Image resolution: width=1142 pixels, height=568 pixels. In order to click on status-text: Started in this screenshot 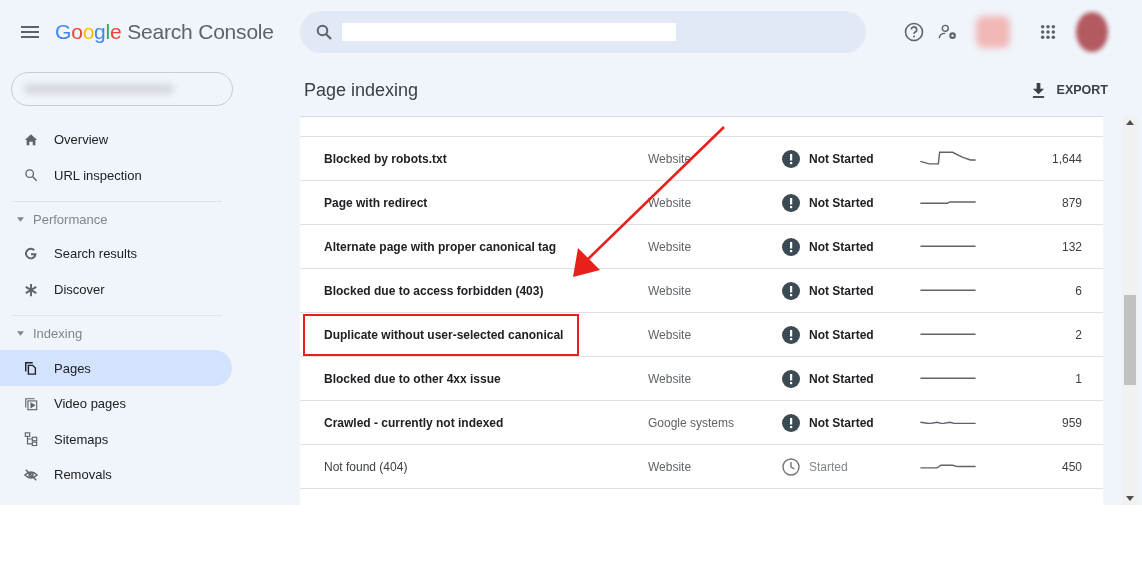, I will do `click(828, 466)`.